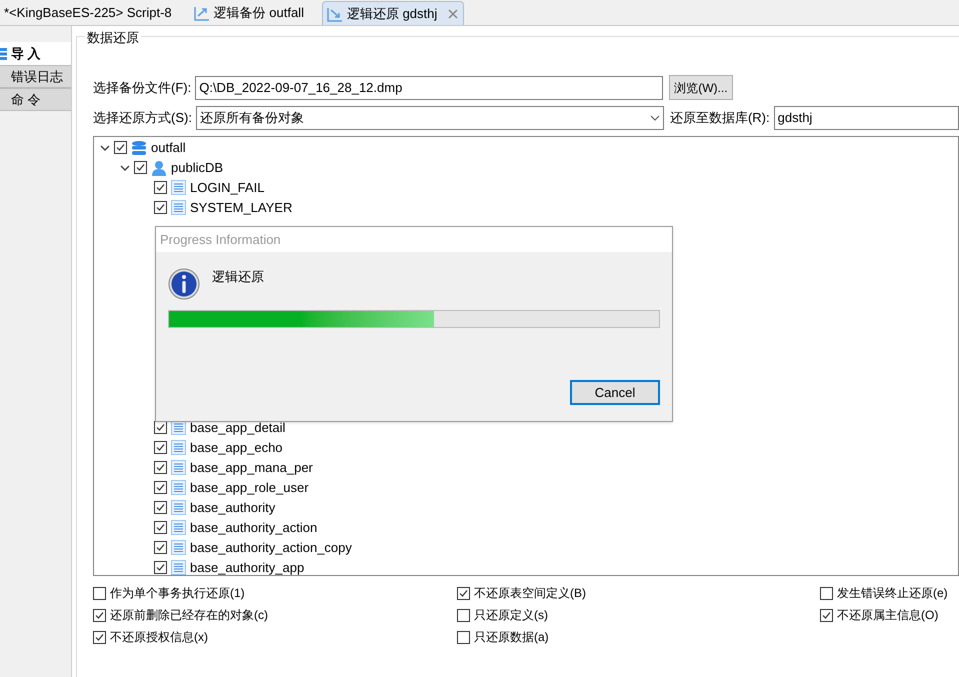  Describe the element at coordinates (530, 593) in the screenshot. I see `option-label: 不还原表空间定义(B)` at that location.